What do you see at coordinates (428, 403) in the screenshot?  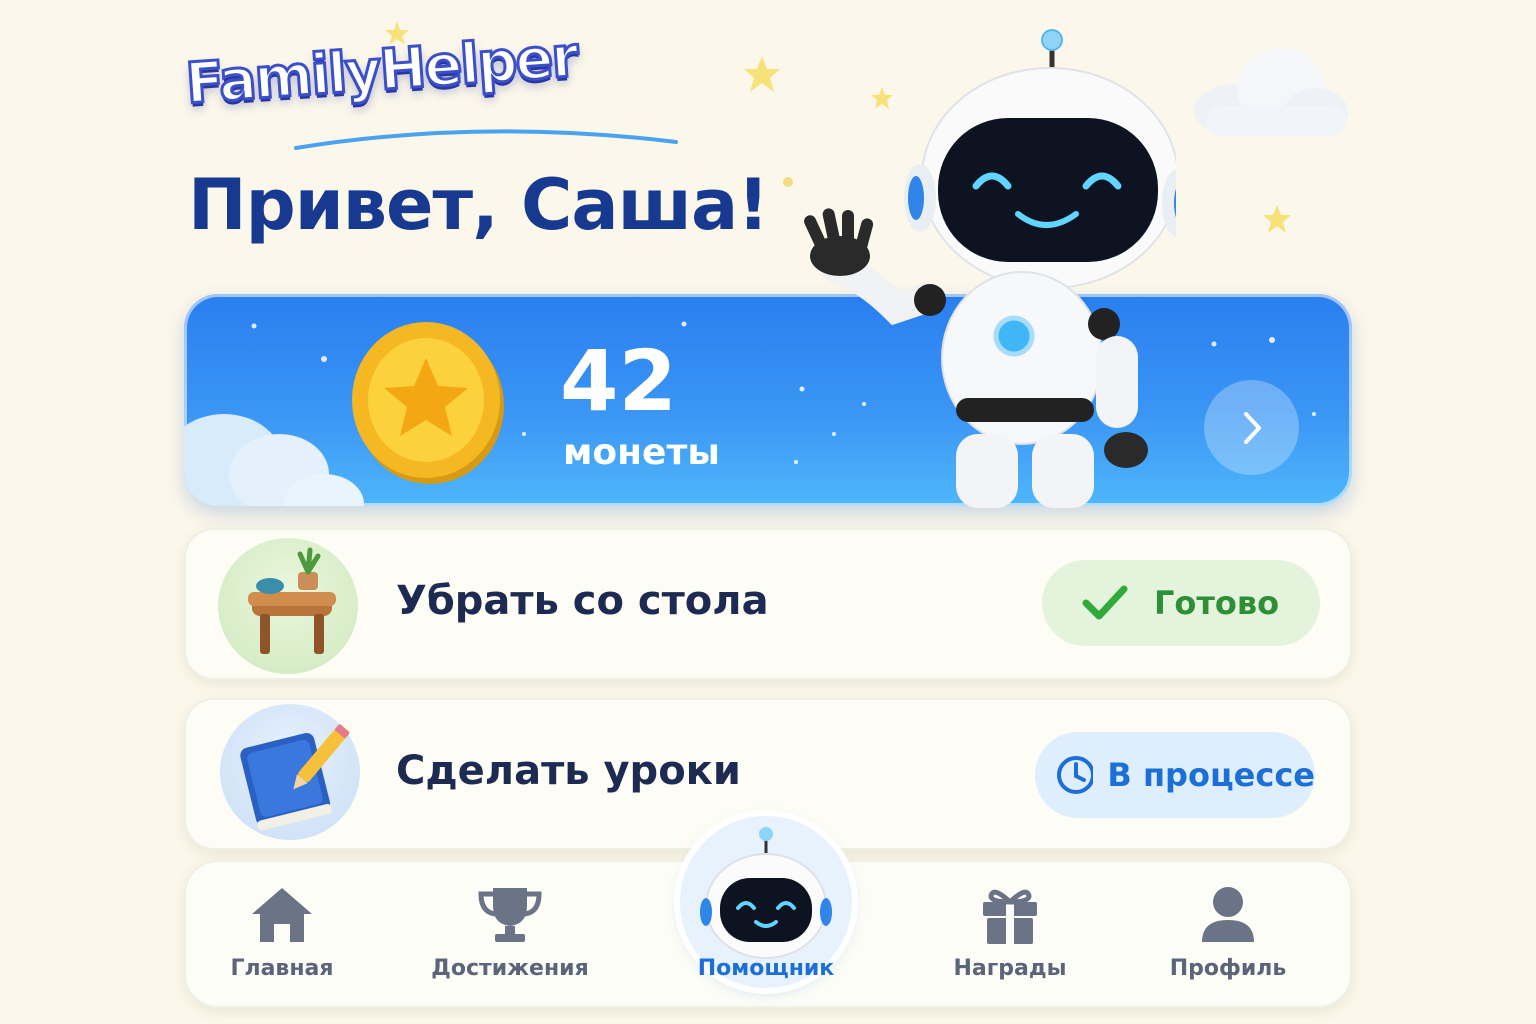 I see `coin-icon` at bounding box center [428, 403].